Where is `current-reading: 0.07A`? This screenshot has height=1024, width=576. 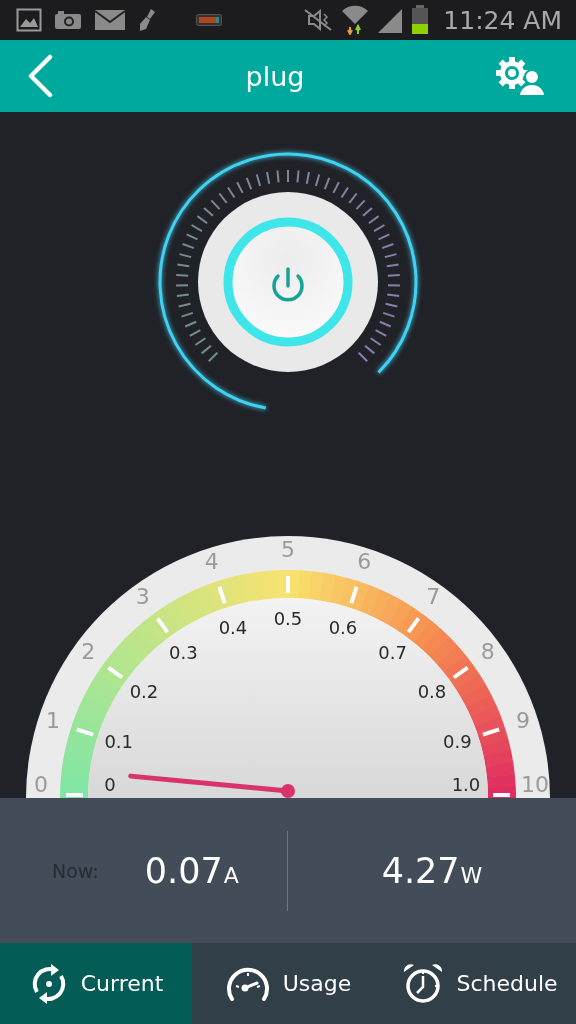 current-reading: 0.07A is located at coordinates (191, 870).